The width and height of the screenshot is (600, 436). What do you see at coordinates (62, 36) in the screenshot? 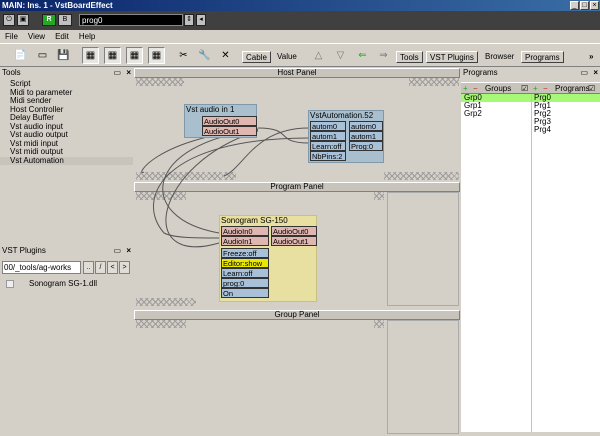
I see `menu-edit: Edit` at bounding box center [62, 36].